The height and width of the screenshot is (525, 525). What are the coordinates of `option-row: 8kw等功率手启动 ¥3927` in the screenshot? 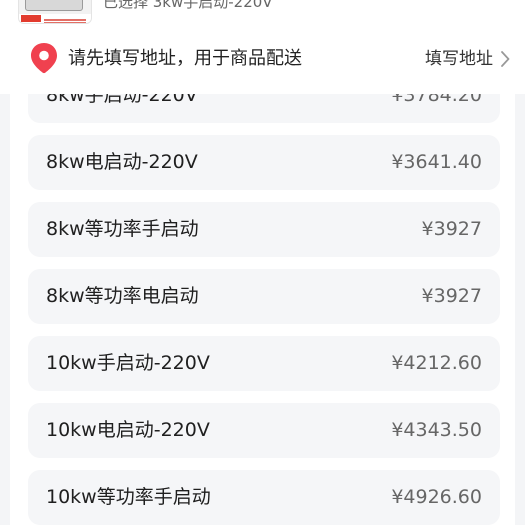 It's located at (264, 229).